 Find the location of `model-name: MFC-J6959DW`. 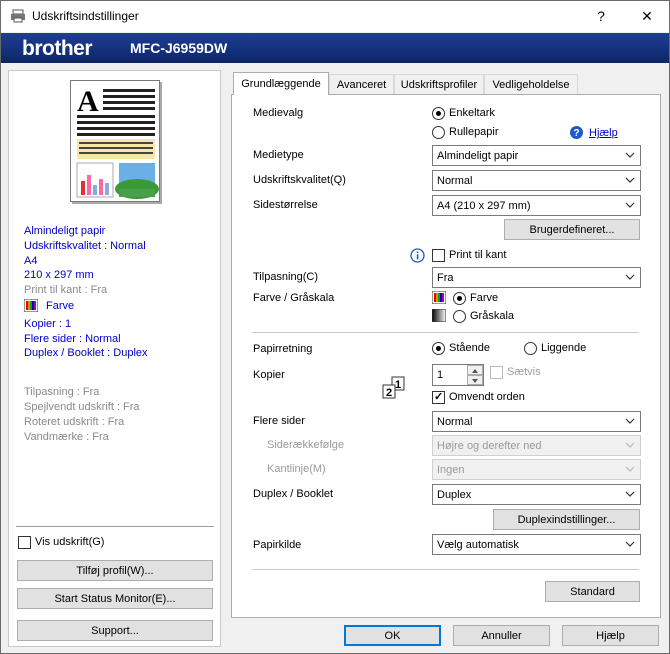

model-name: MFC-J6959DW is located at coordinates (179, 48).